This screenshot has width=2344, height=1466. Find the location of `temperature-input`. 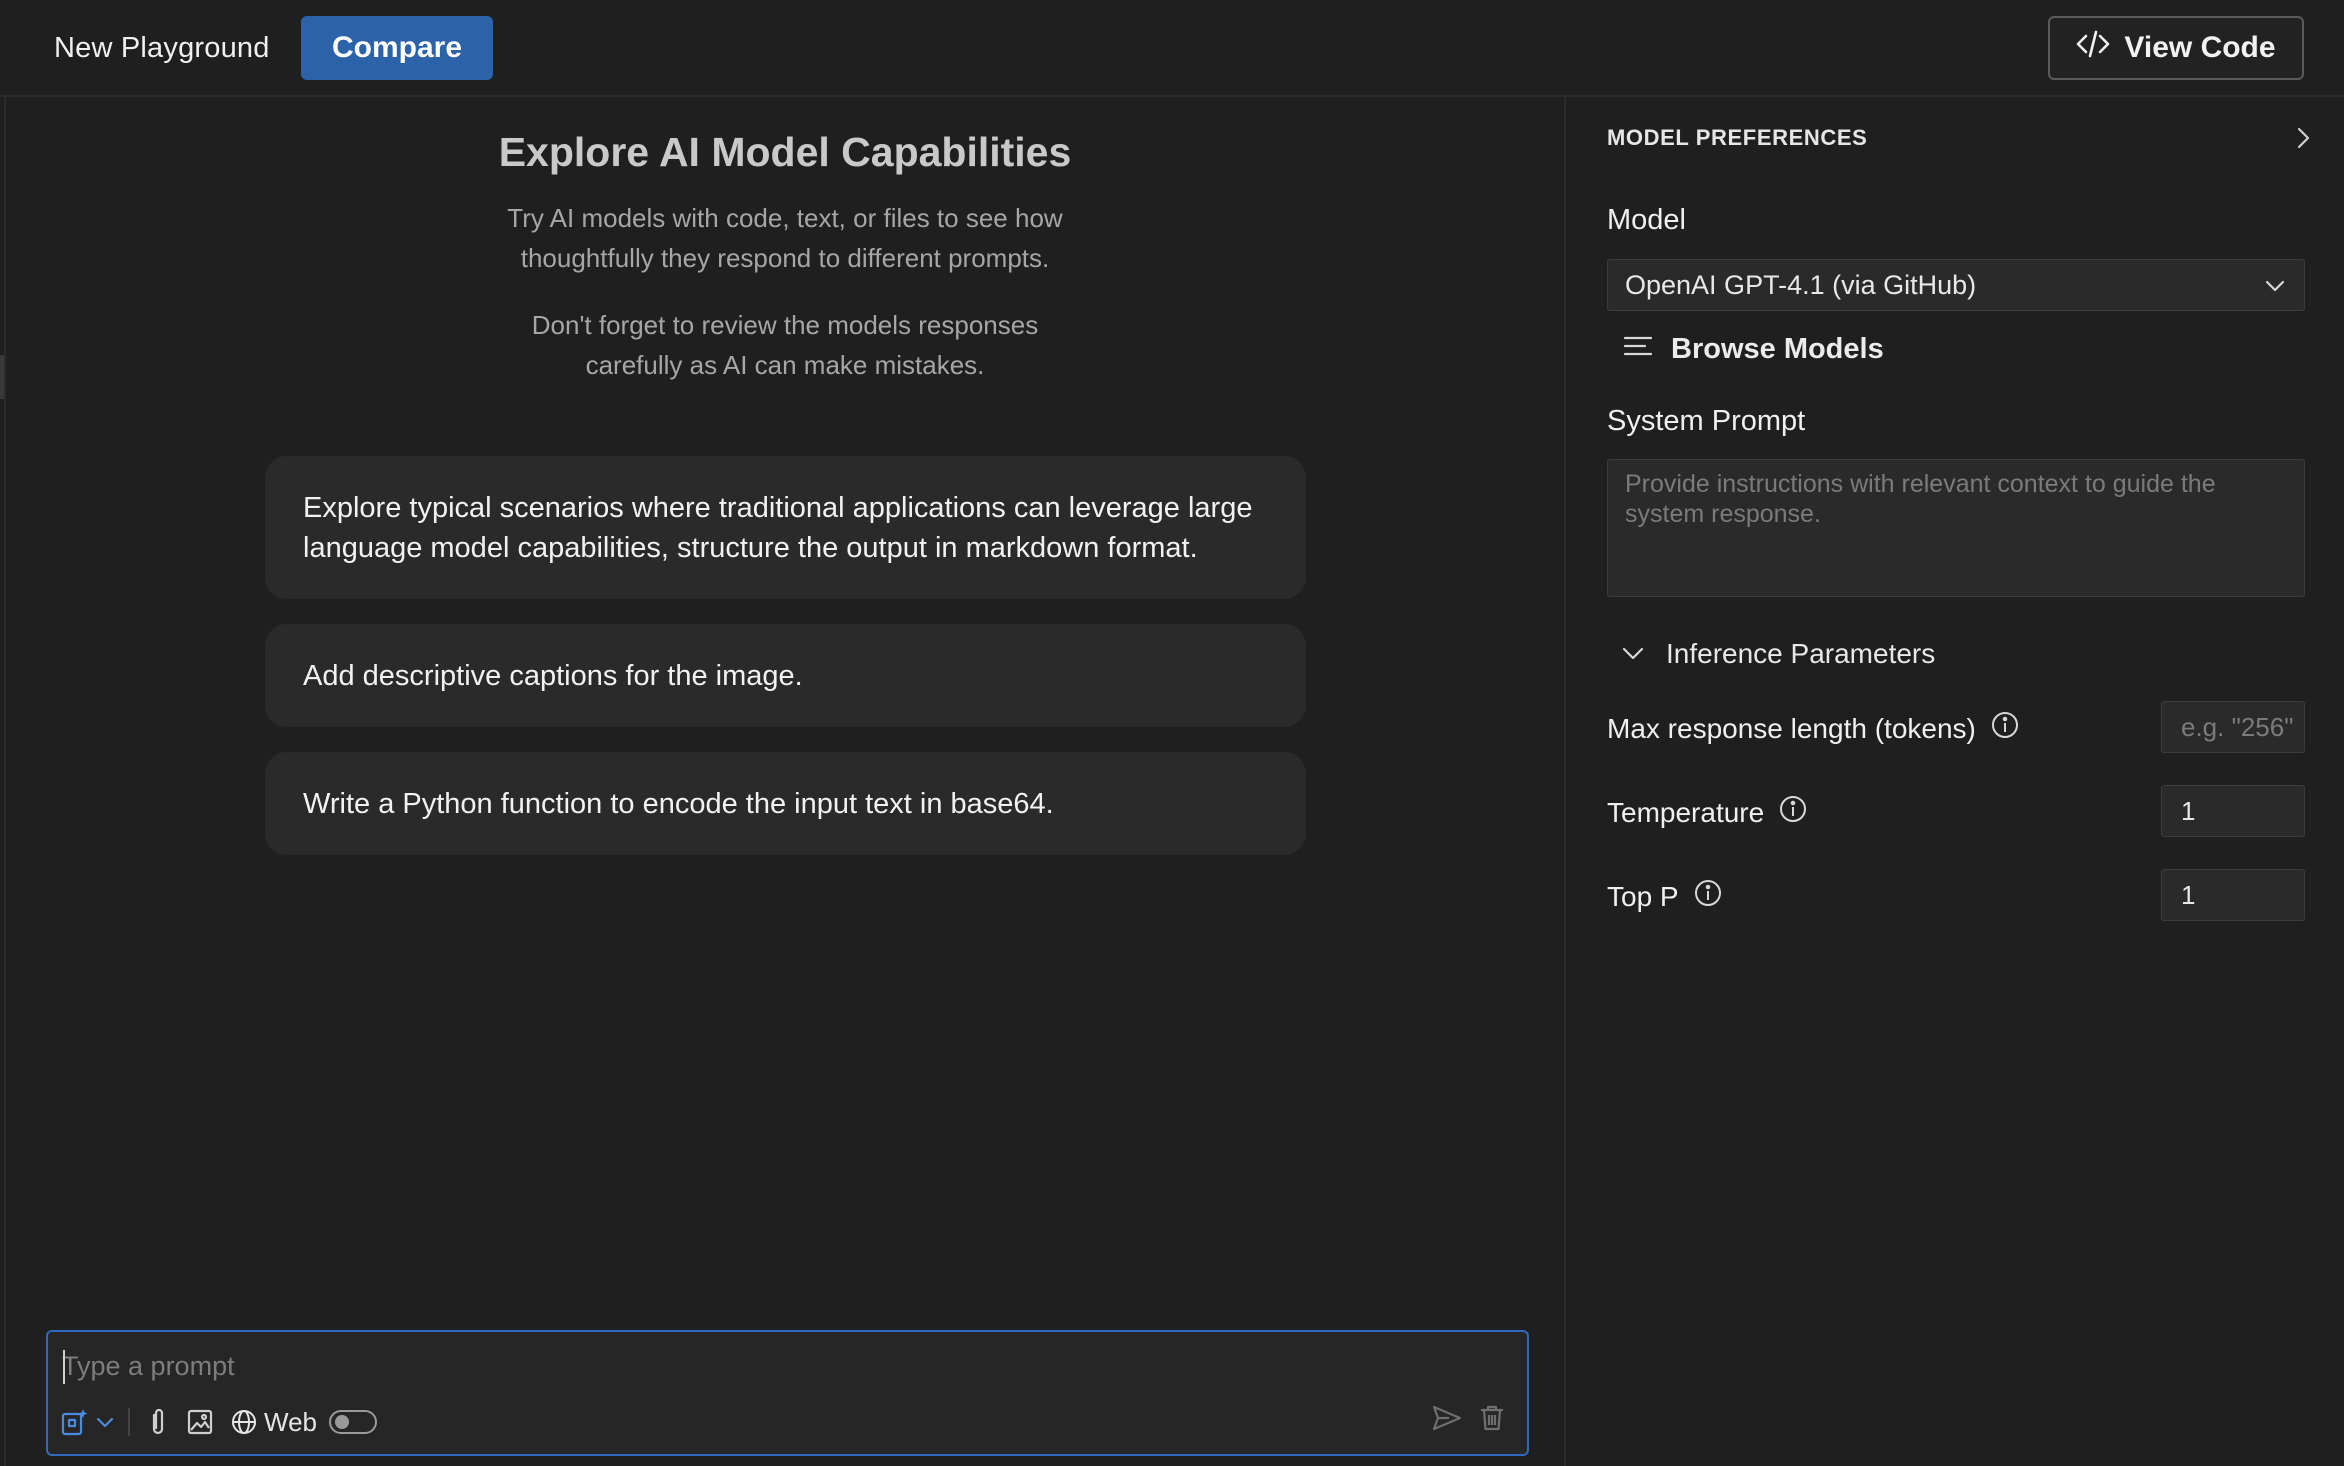

temperature-input is located at coordinates (2233, 811).